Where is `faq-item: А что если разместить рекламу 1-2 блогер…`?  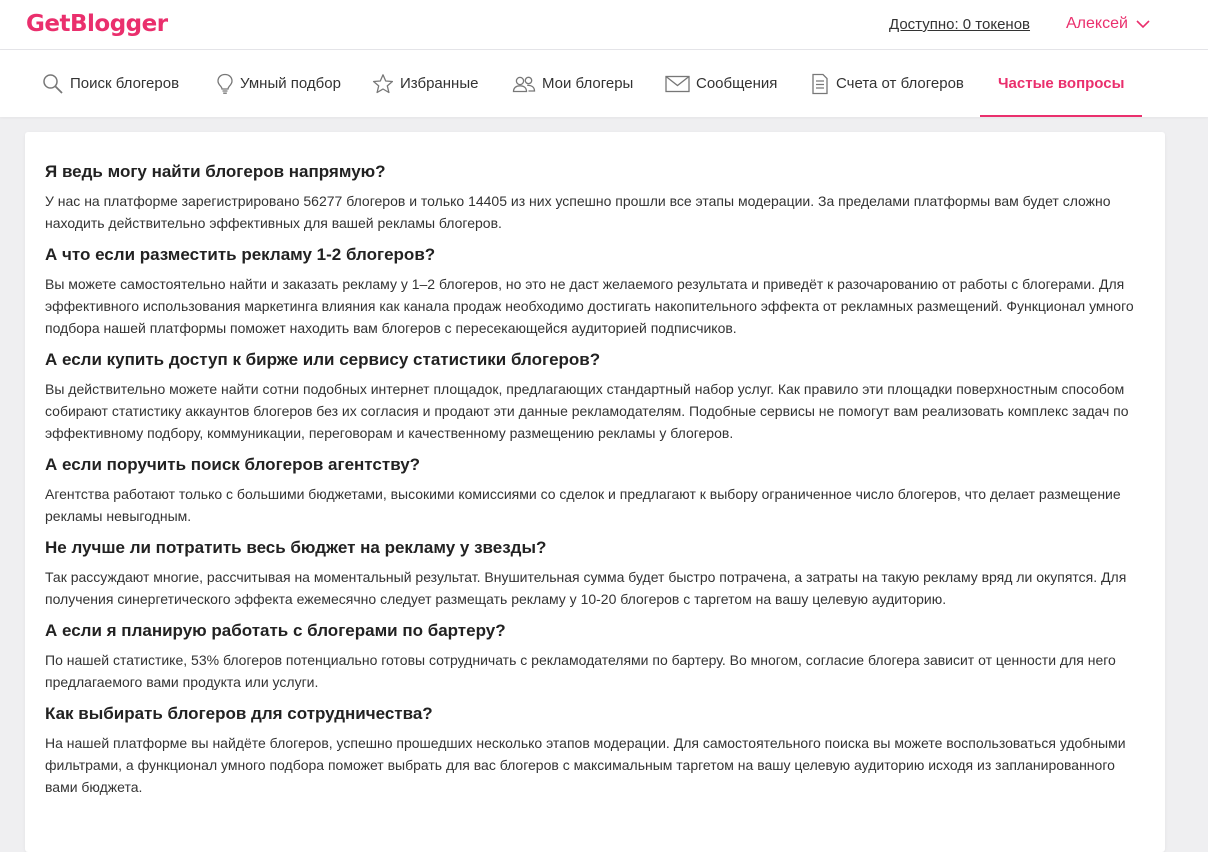
faq-item: А что если разместить рекламу 1-2 блогер… is located at coordinates (595, 290).